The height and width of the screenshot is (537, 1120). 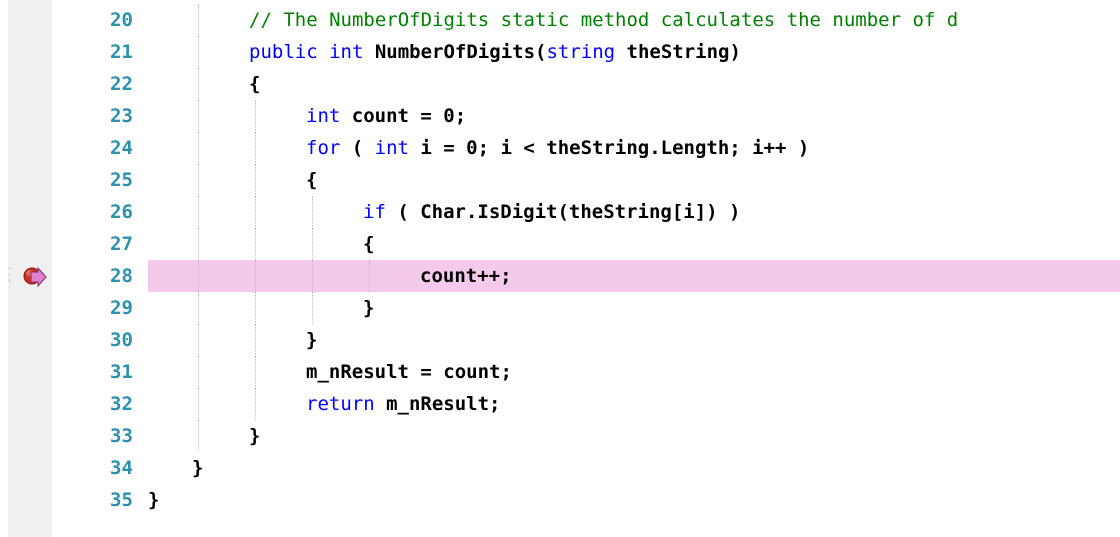 I want to click on line-code: if ( Char.IsDigit(theString[i]) ), so click(x=634, y=212).